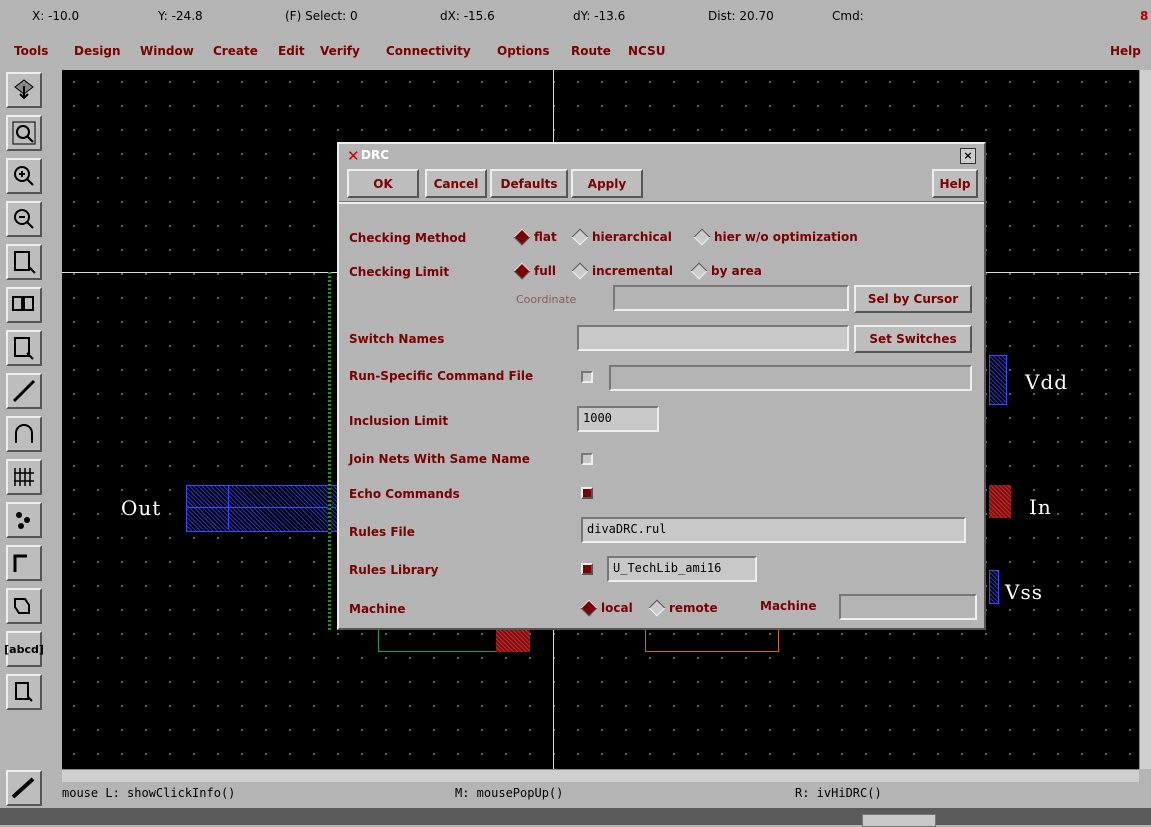 The height and width of the screenshot is (827, 1151). What do you see at coordinates (438, 641) in the screenshot?
I see `green-outline` at bounding box center [438, 641].